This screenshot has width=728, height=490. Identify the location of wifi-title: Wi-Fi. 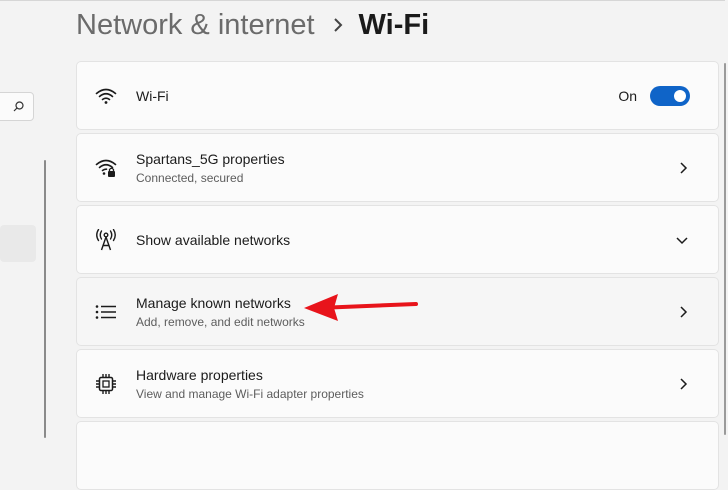
(152, 95).